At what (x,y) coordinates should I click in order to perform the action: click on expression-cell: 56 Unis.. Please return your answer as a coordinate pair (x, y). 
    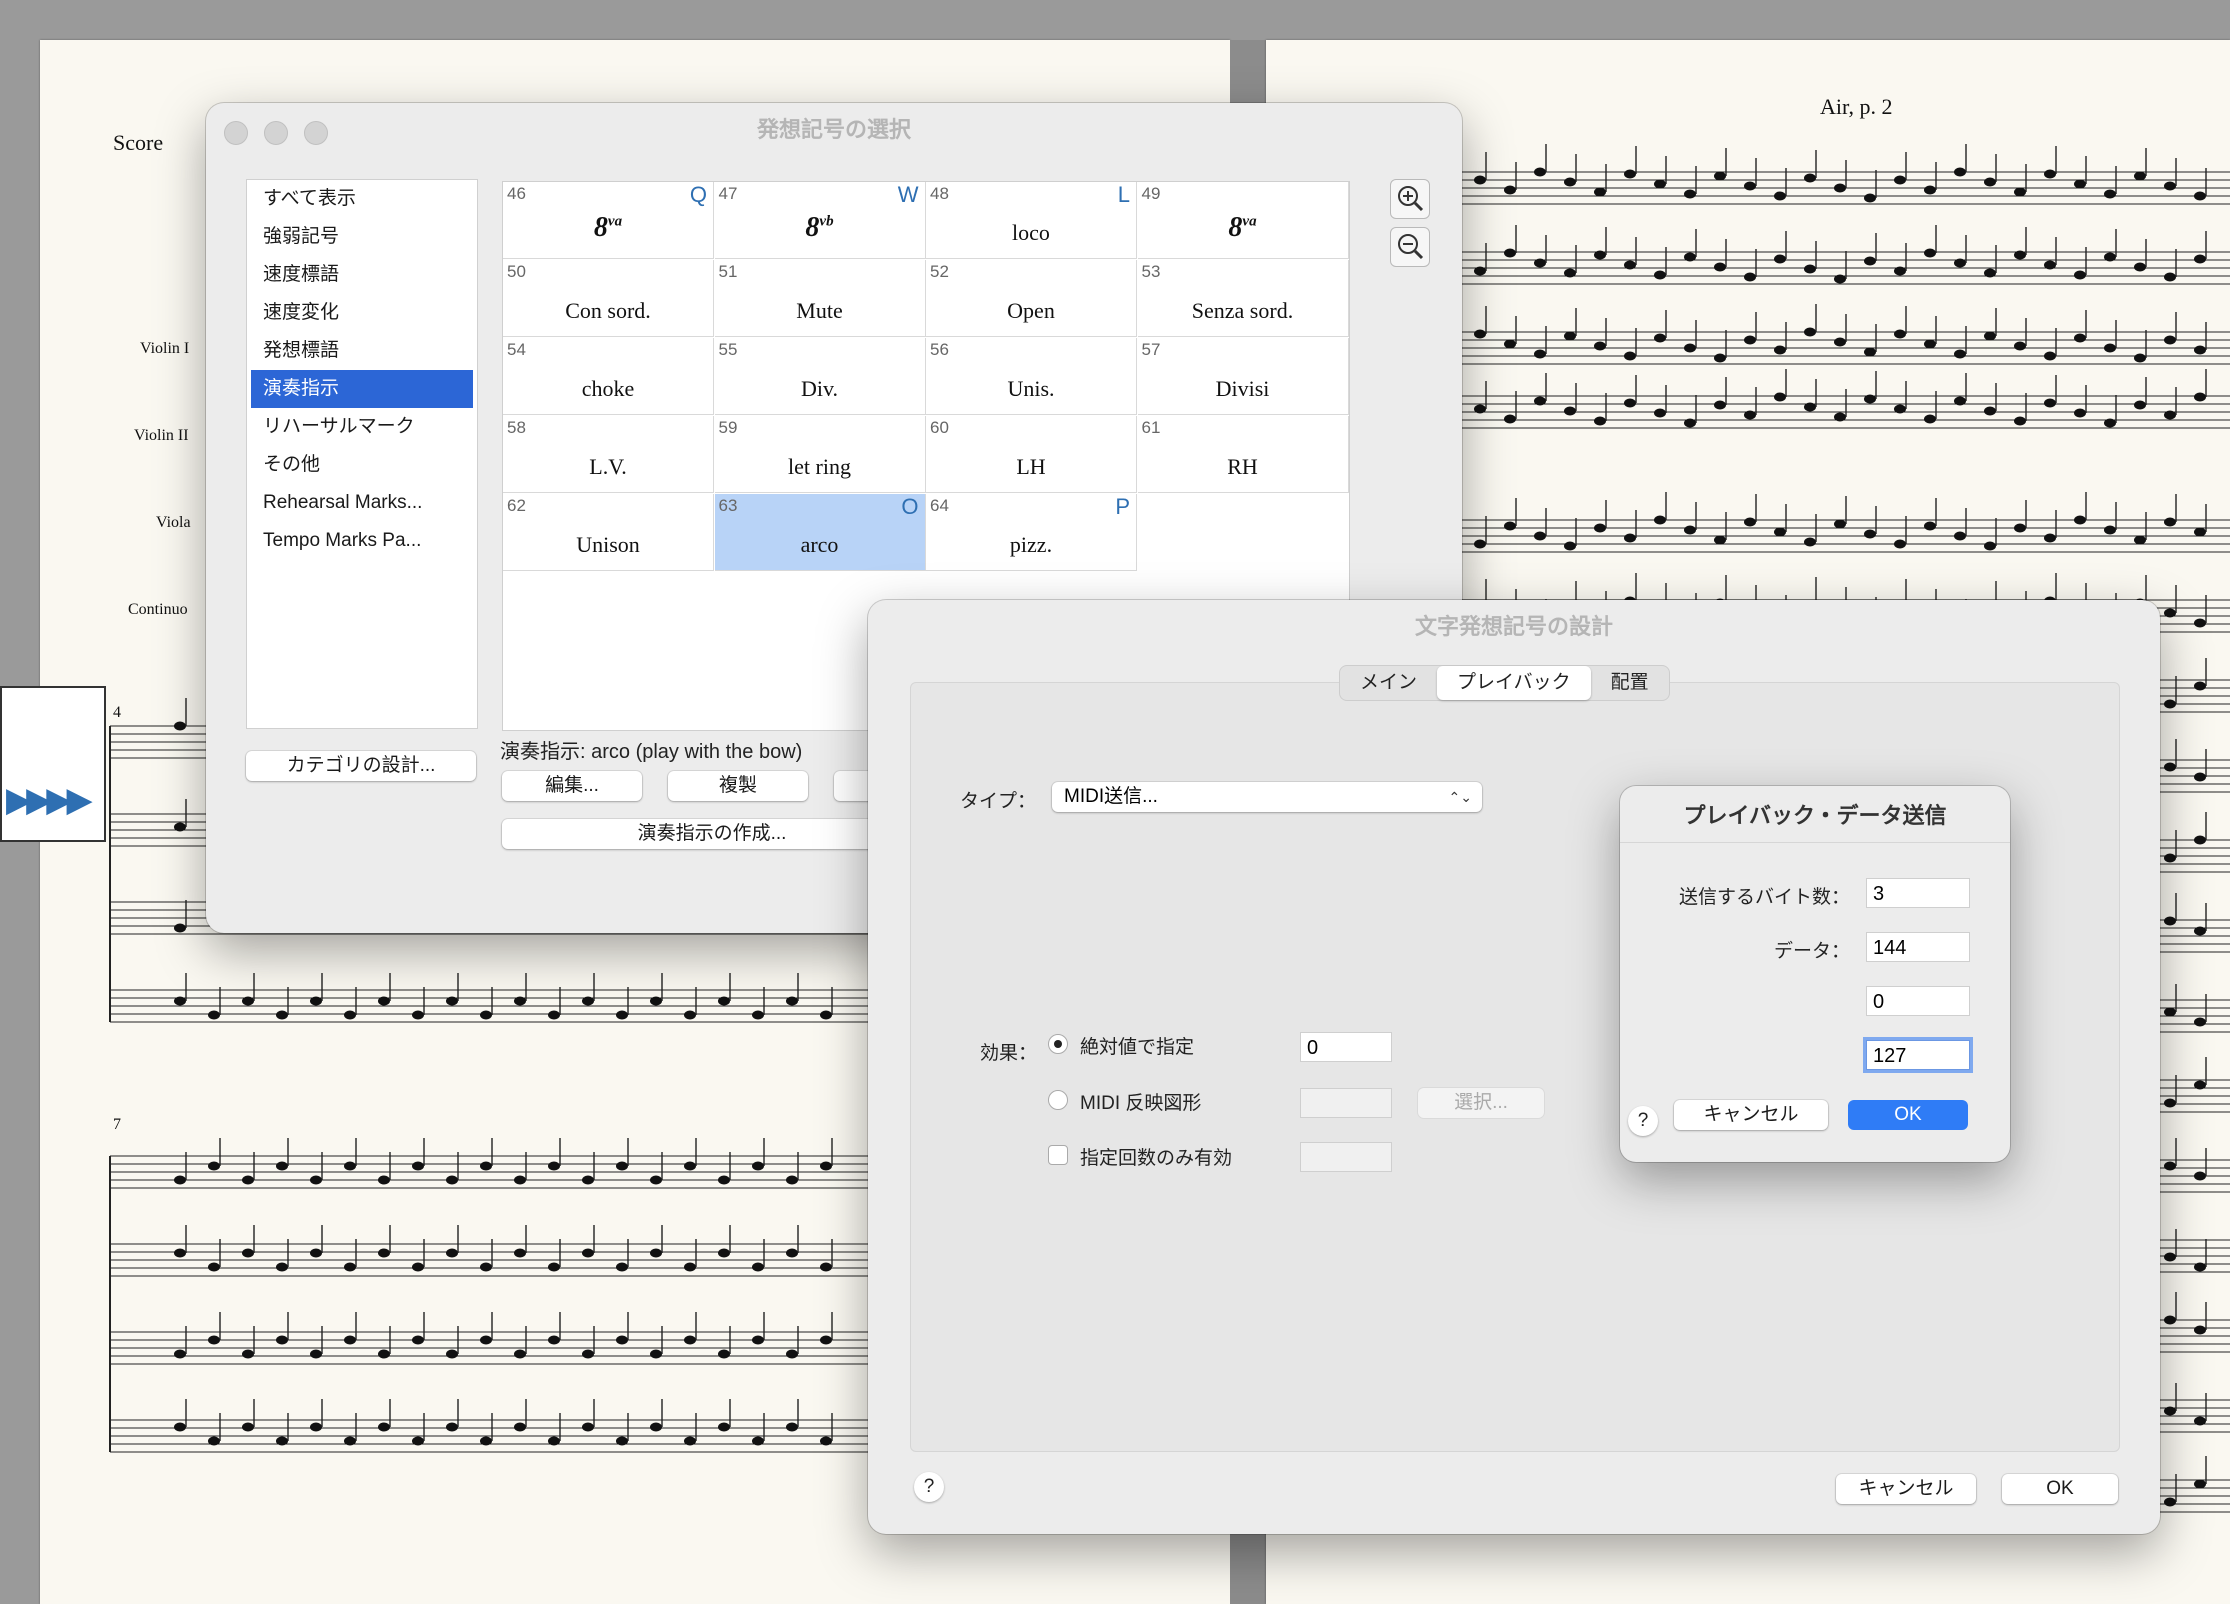
    Looking at the image, I should click on (1031, 376).